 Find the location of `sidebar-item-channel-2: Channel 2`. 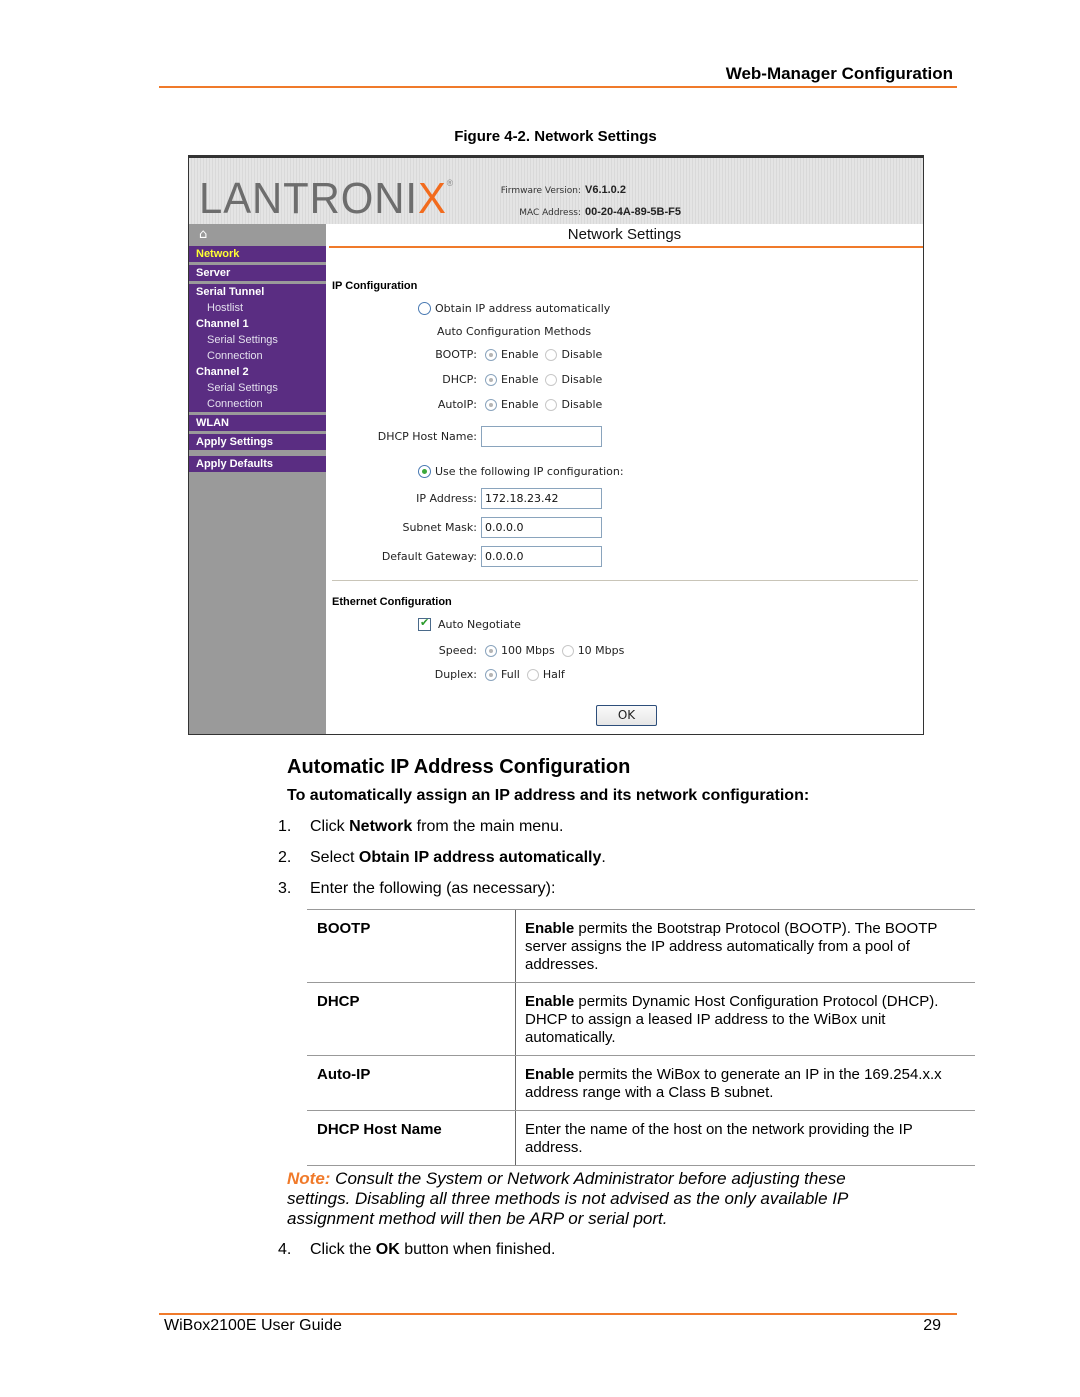

sidebar-item-channel-2: Channel 2 is located at coordinates (257, 372).